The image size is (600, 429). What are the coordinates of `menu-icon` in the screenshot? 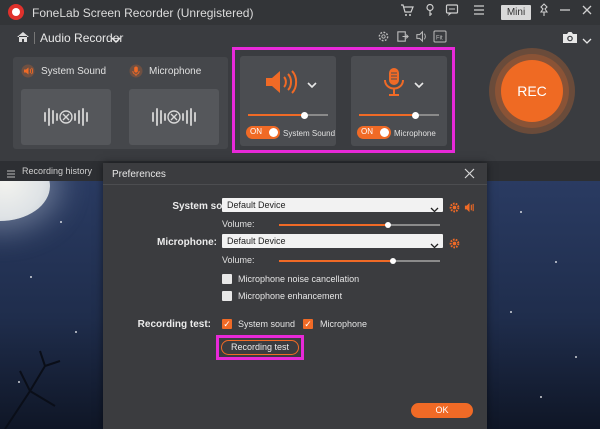 It's located at (479, 12).